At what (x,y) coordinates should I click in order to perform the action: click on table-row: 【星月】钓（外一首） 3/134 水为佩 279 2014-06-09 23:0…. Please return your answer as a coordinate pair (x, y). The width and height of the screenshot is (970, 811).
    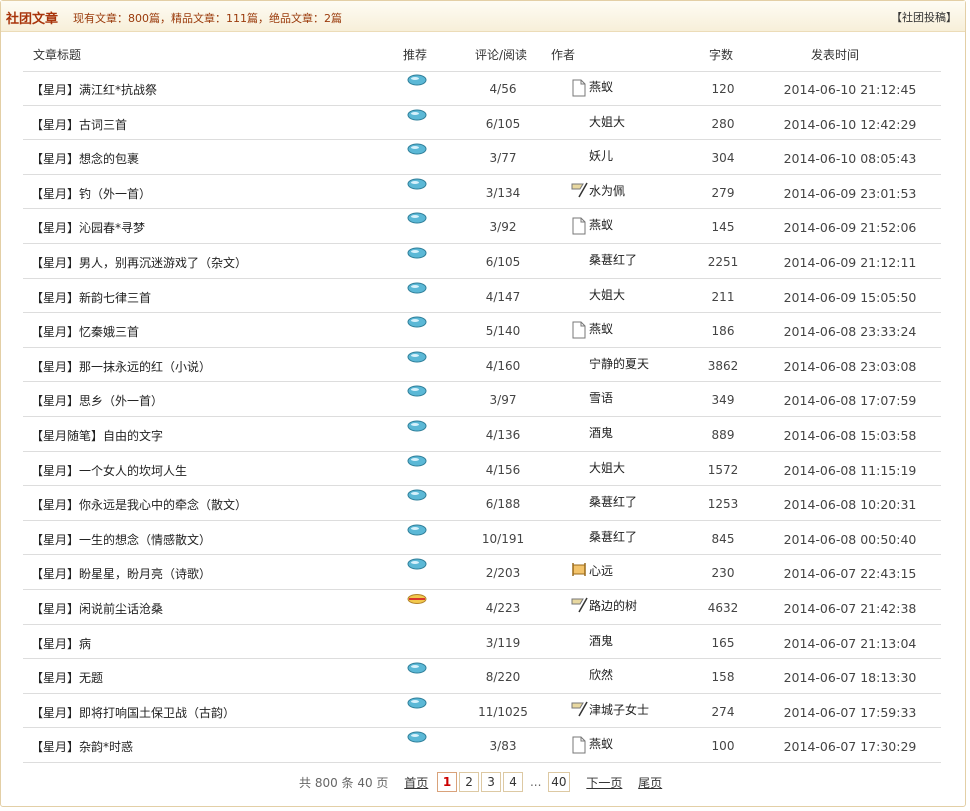
    Looking at the image, I should click on (482, 192).